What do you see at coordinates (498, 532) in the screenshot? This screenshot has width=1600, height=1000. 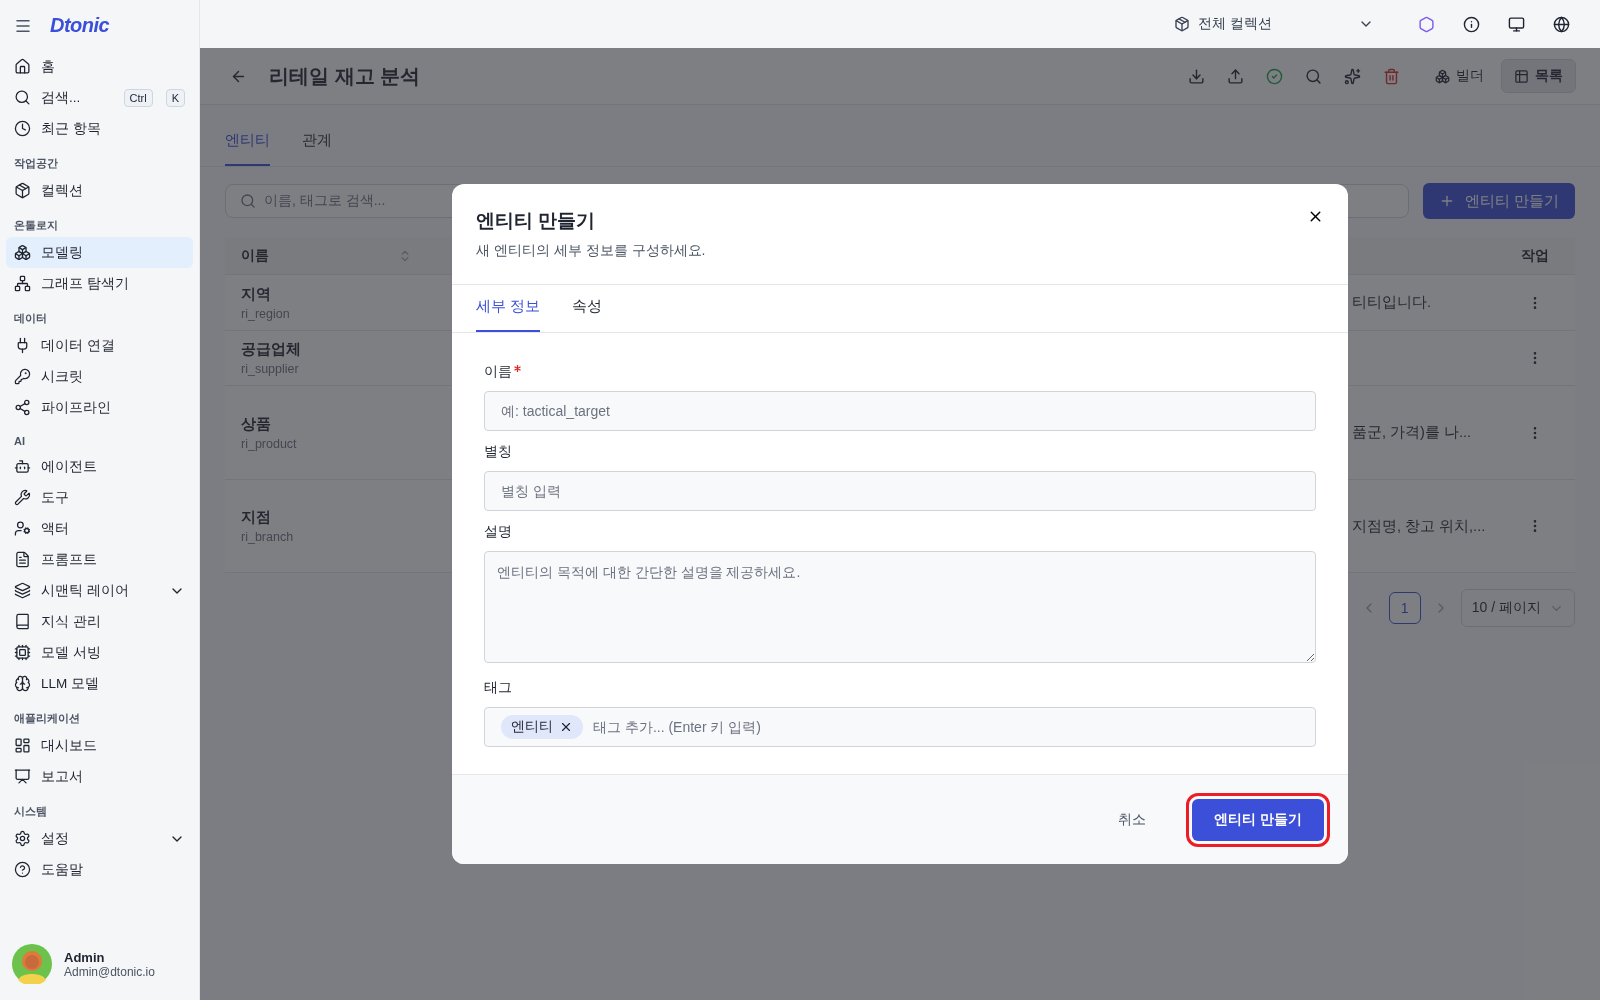 I see `field-label: 설명` at bounding box center [498, 532].